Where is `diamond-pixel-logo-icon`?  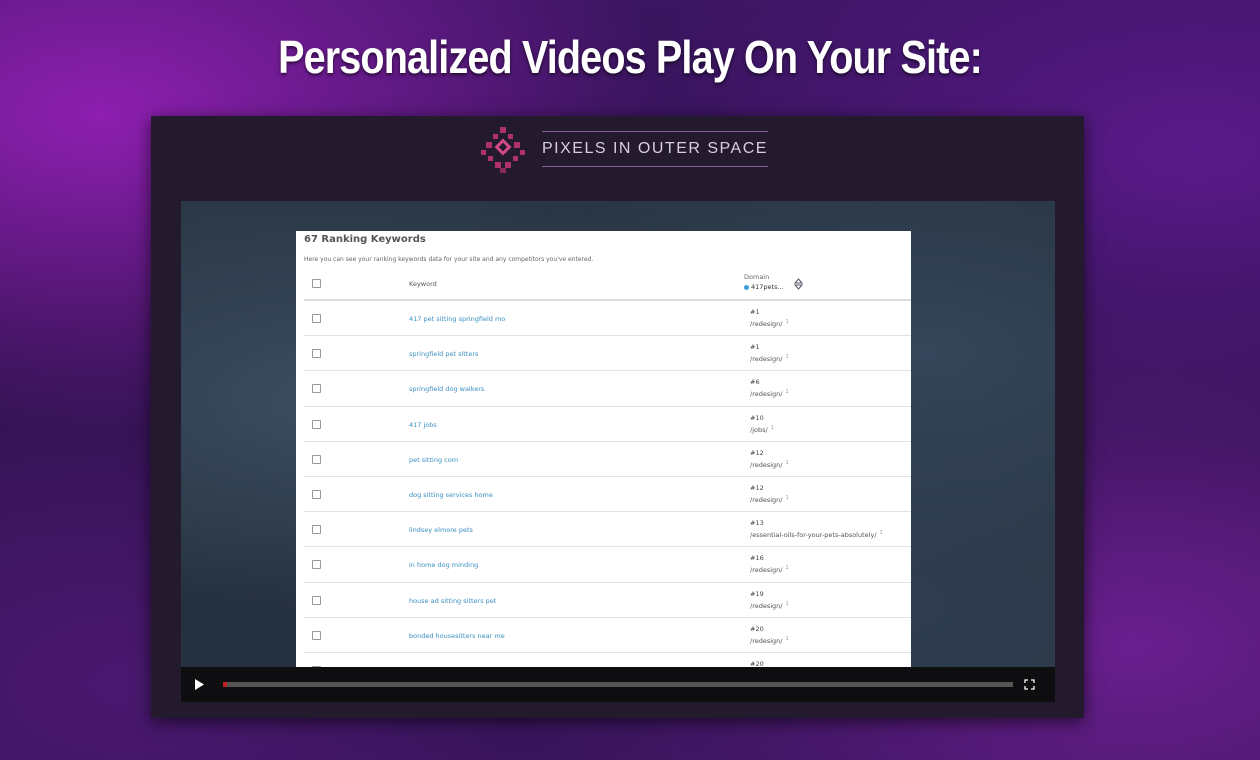 diamond-pixel-logo-icon is located at coordinates (503, 150).